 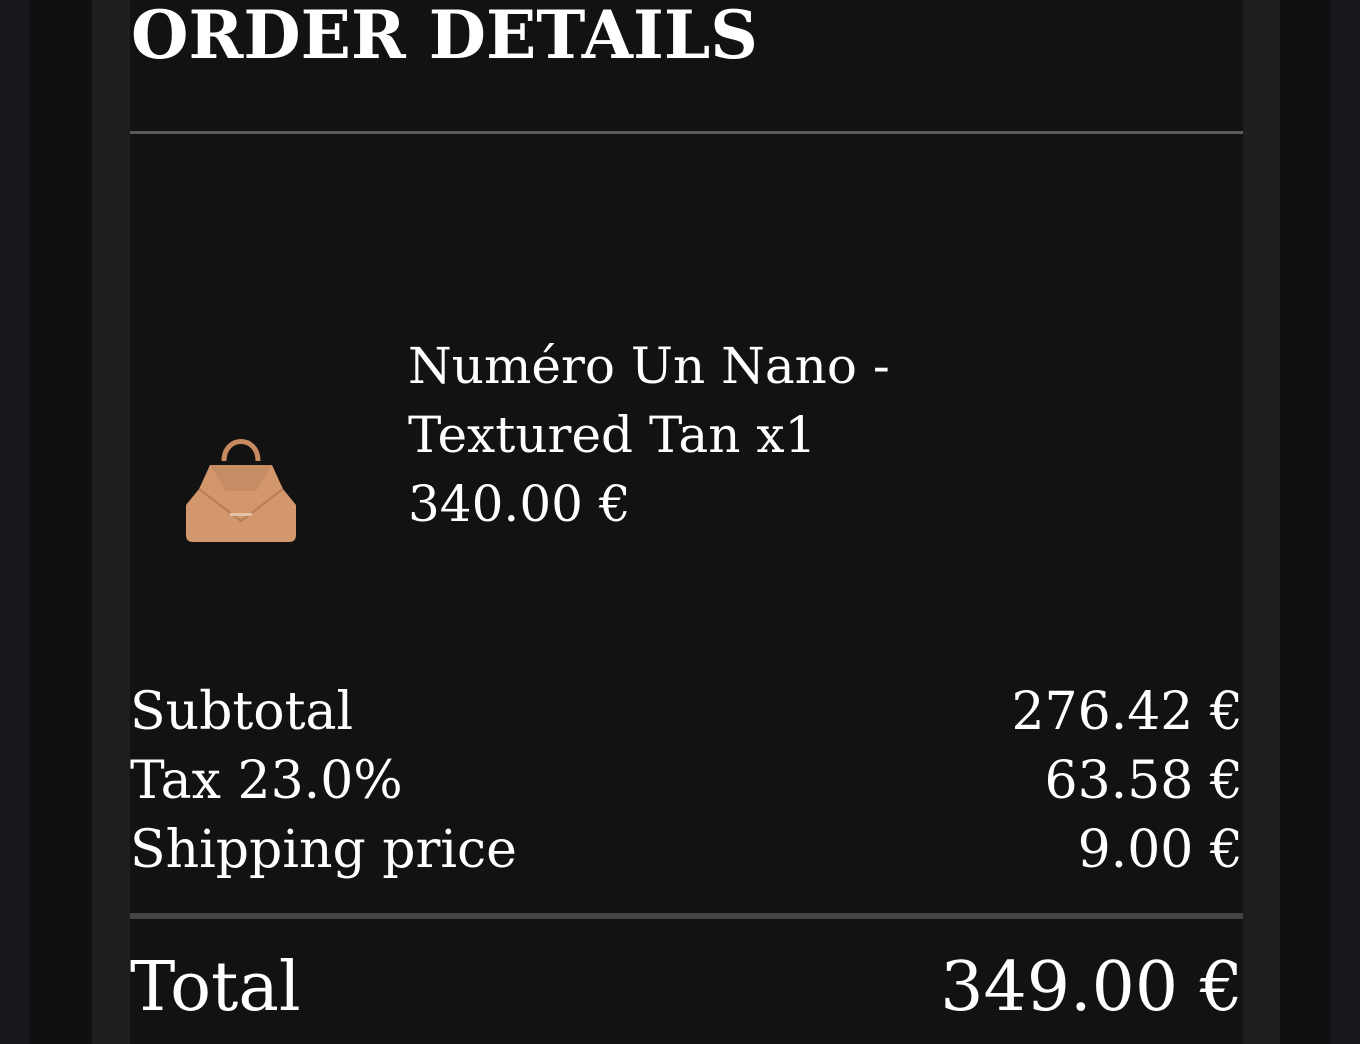 I want to click on product-image, so click(x=241, y=486).